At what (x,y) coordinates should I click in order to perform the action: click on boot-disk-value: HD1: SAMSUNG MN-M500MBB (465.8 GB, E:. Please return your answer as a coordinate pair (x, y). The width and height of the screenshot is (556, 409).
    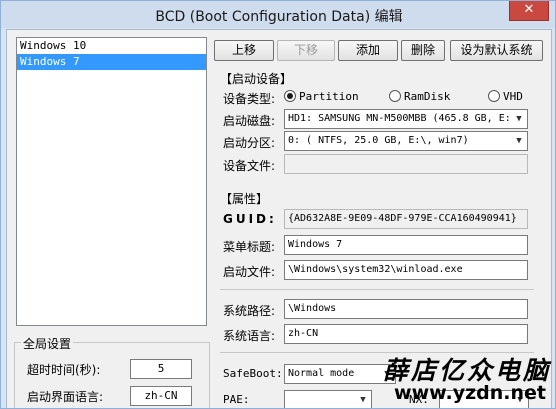
    Looking at the image, I should click on (399, 118).